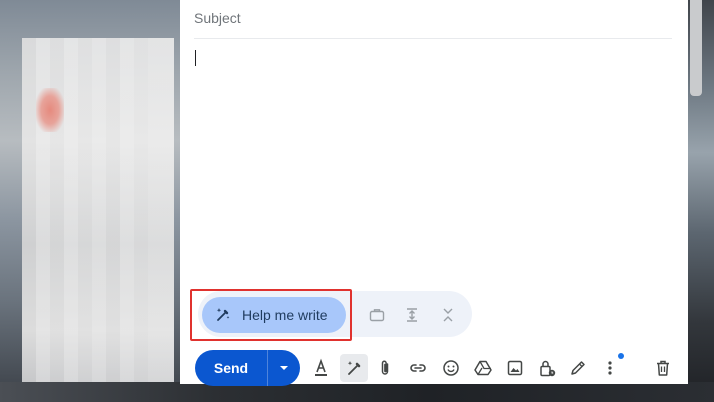 The width and height of the screenshot is (714, 402). Describe the element at coordinates (621, 356) in the screenshot. I see `notification-dot` at that location.